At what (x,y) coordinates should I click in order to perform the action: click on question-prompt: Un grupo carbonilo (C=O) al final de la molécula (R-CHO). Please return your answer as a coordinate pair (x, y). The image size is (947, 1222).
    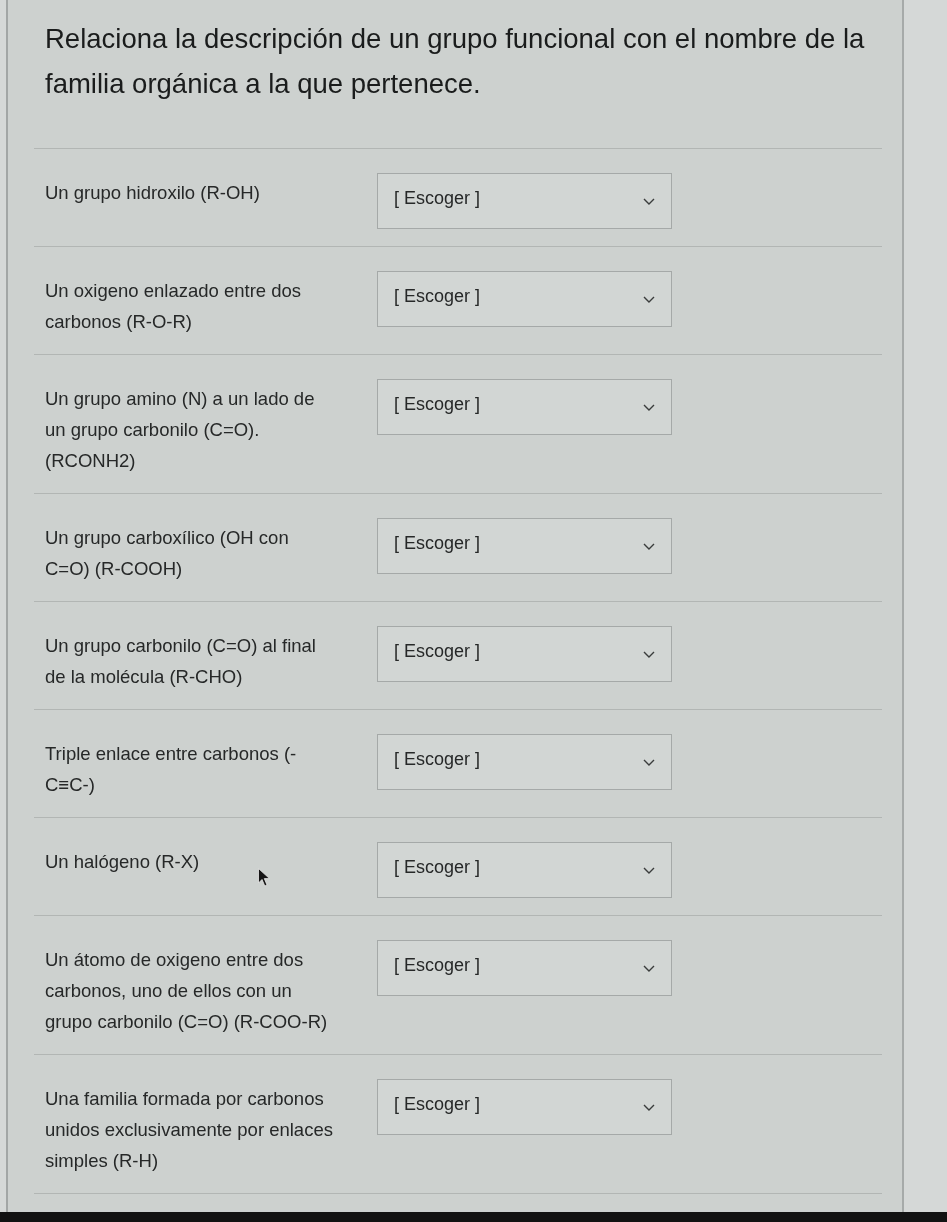
    Looking at the image, I should click on (181, 661).